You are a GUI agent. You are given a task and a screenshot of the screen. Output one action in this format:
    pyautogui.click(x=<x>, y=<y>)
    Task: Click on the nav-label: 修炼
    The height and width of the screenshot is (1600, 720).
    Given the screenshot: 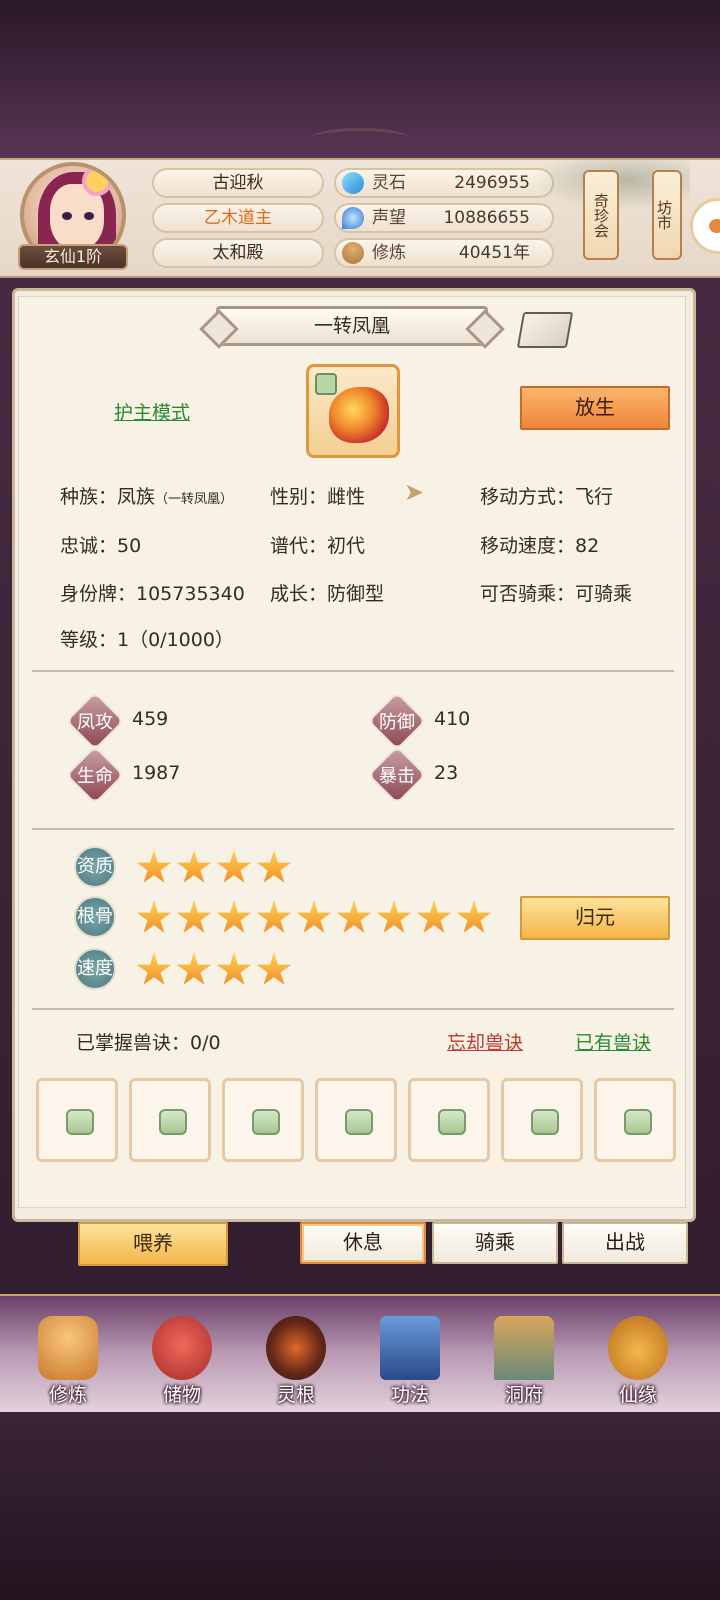 What is the action you would take?
    pyautogui.click(x=67, y=1395)
    